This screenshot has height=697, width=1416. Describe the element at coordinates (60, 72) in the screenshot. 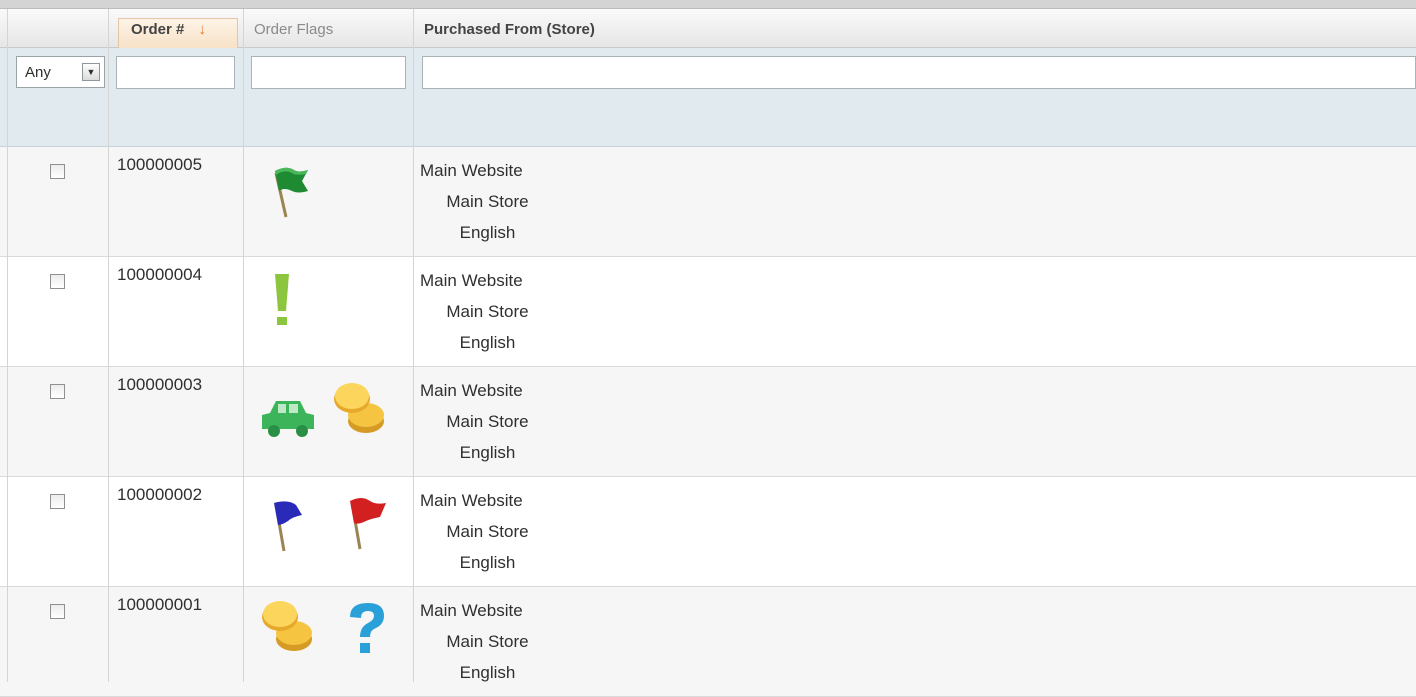

I see `massaction-filter-select: Any ▼` at that location.